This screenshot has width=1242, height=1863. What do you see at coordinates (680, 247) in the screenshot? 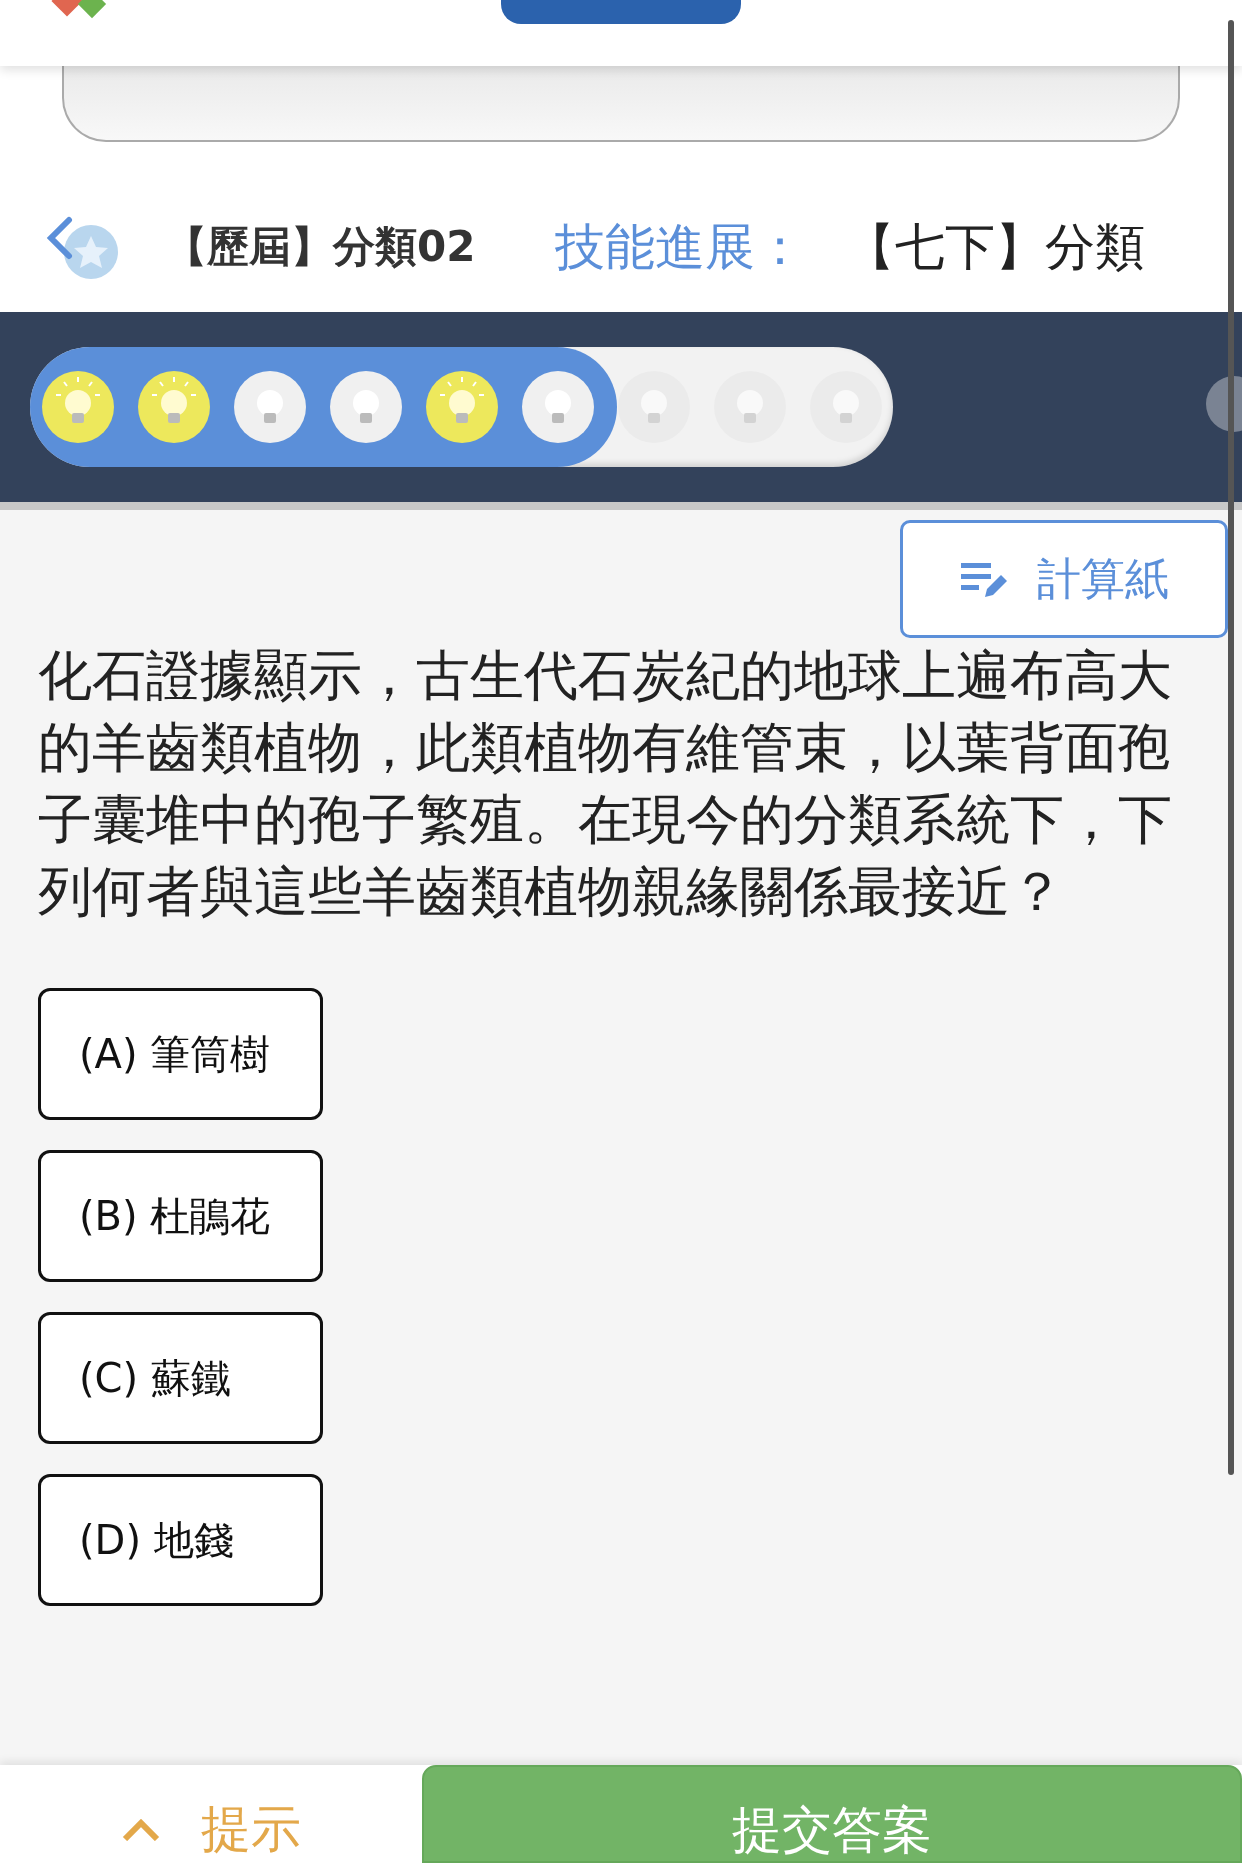
I see `progress-label: 技能進展：` at bounding box center [680, 247].